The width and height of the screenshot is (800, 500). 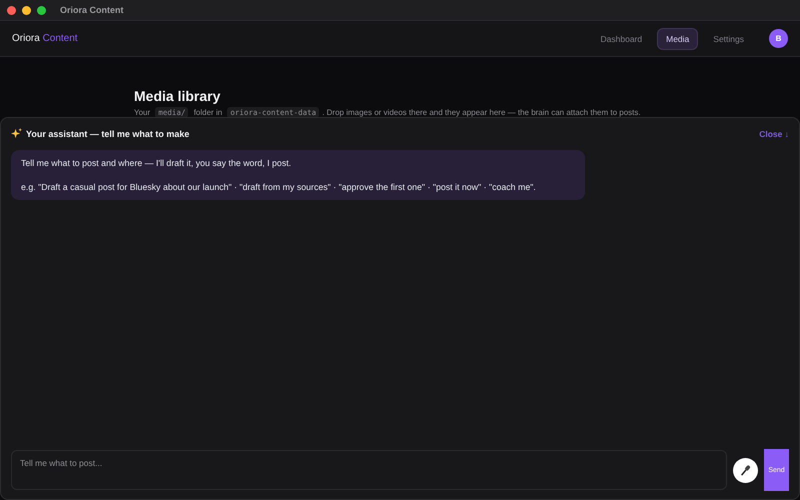 What do you see at coordinates (622, 39) in the screenshot?
I see `nav-tab: Dashboard` at bounding box center [622, 39].